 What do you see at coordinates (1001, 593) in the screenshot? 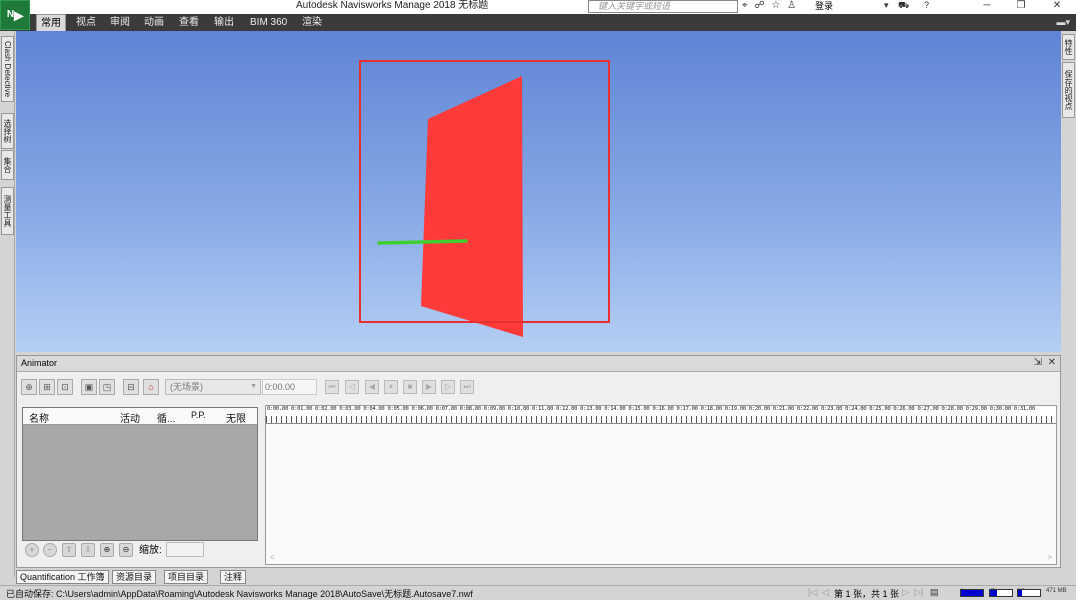
I see `disk-meter` at bounding box center [1001, 593].